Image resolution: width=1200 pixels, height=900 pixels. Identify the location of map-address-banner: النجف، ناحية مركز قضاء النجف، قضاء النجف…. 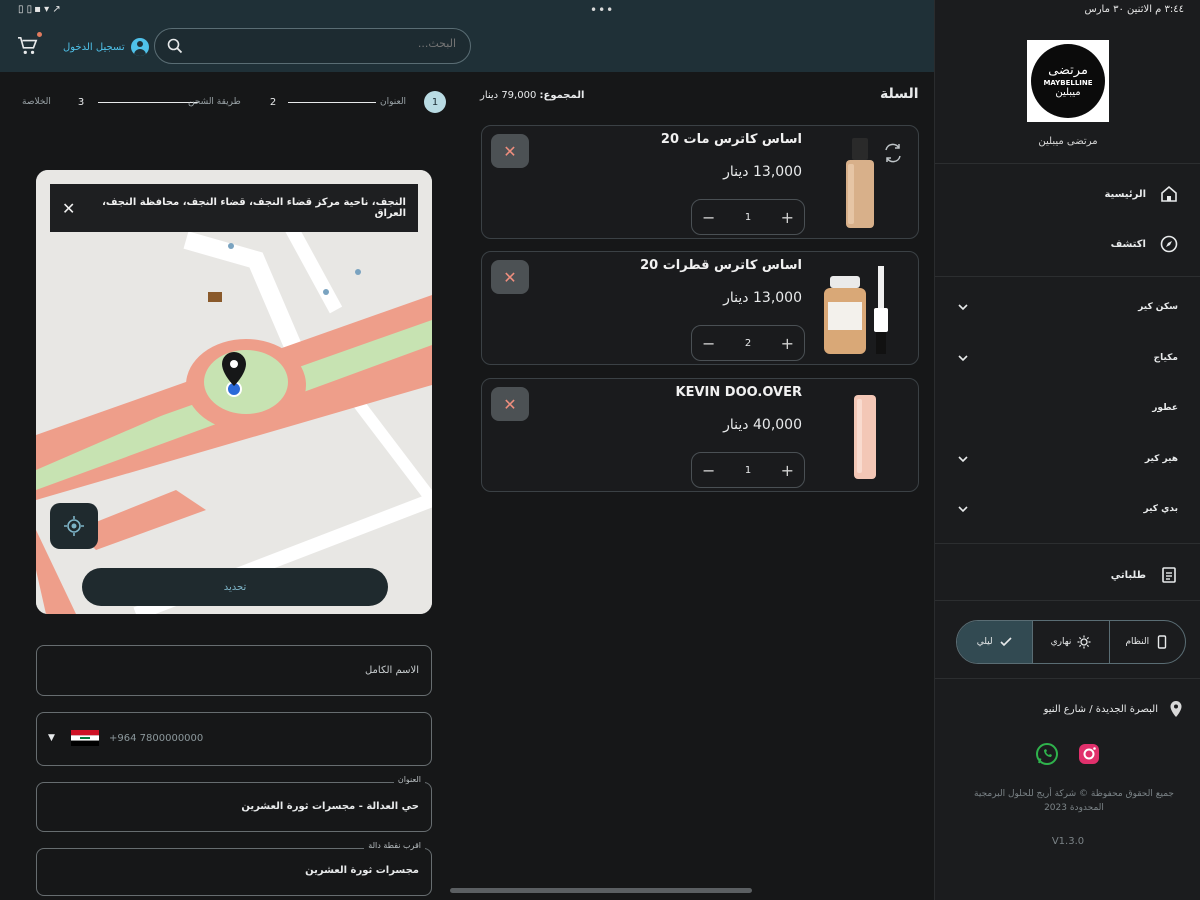
(234, 208).